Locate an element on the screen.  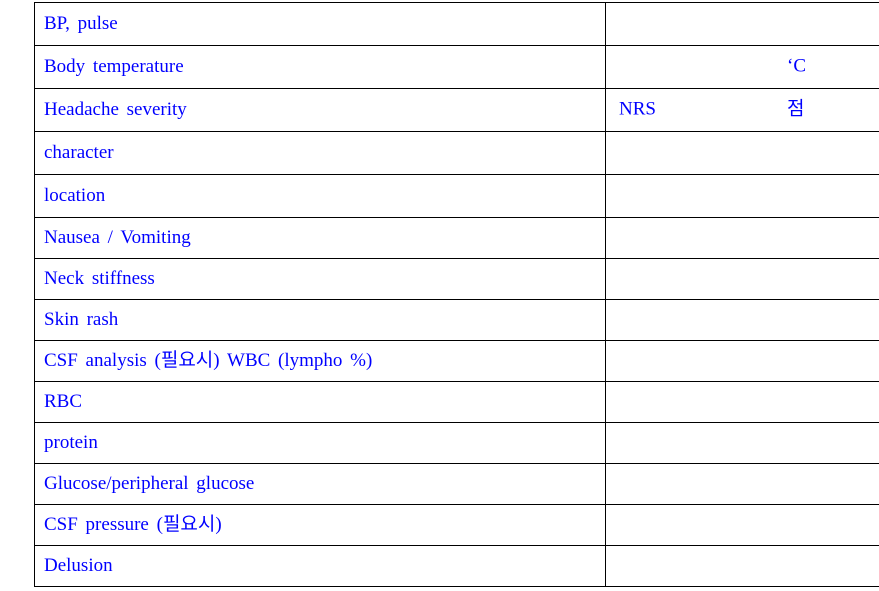
row-value-cell: ‘C is located at coordinates (742, 67).